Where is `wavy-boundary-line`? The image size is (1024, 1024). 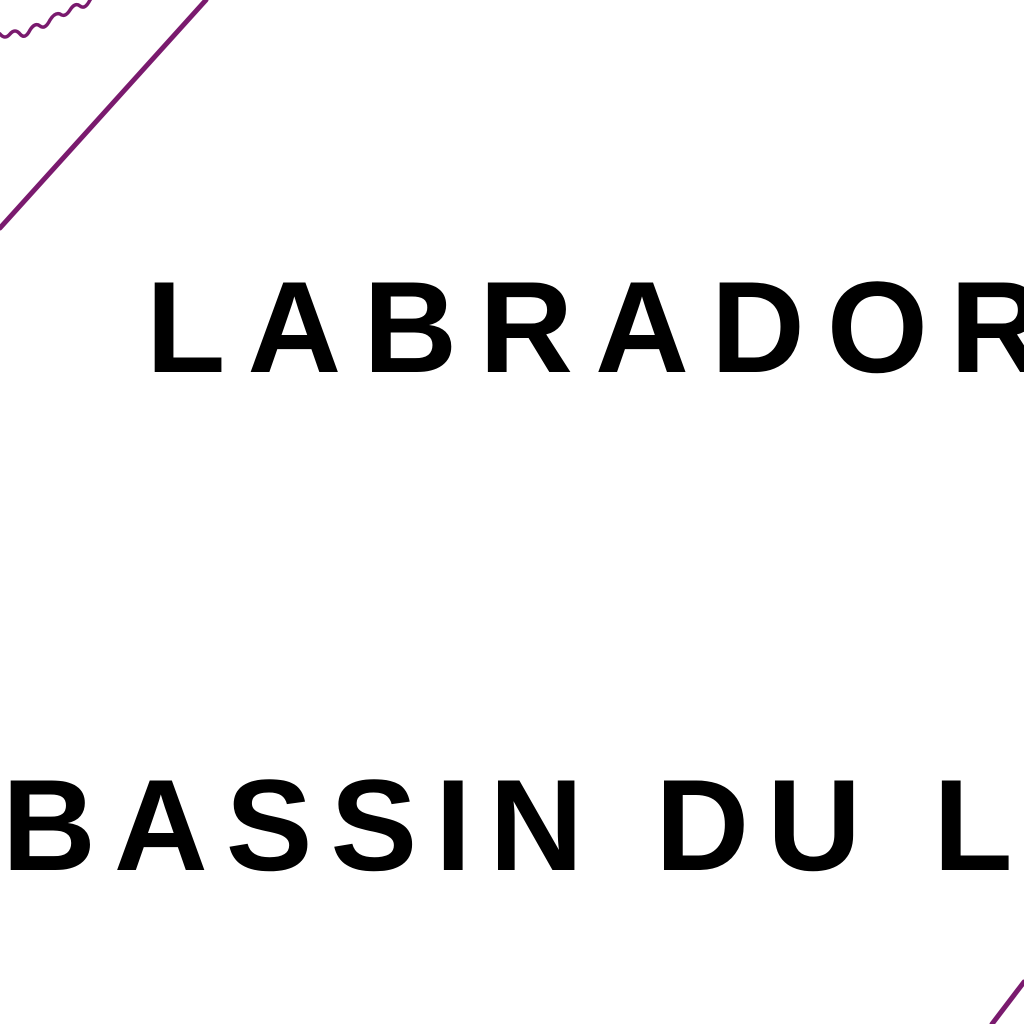 wavy-boundary-line is located at coordinates (46, 19).